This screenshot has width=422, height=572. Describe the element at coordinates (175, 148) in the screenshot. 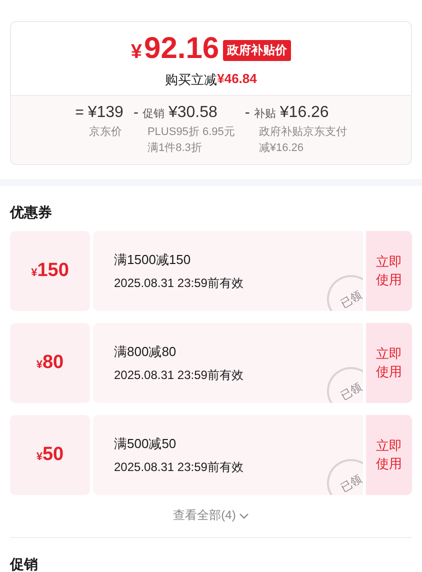

I see `breakdown-note: 满1件8.3折` at that location.